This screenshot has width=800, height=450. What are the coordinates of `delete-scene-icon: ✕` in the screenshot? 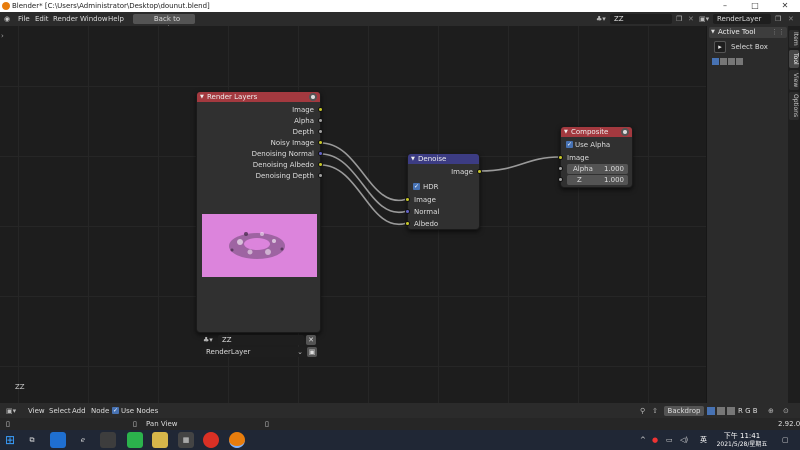 It's located at (691, 19).